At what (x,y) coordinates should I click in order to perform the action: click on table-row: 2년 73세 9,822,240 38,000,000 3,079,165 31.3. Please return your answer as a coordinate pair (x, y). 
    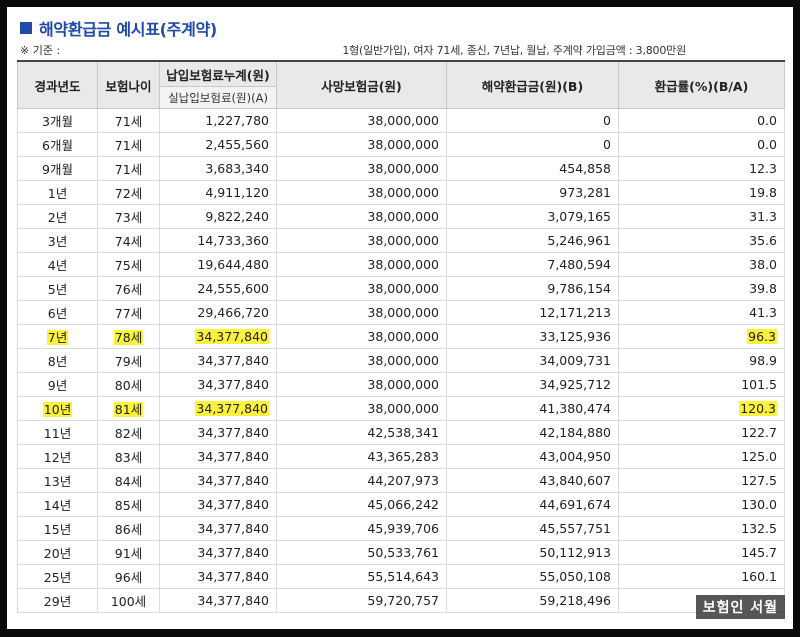
    Looking at the image, I should click on (401, 216).